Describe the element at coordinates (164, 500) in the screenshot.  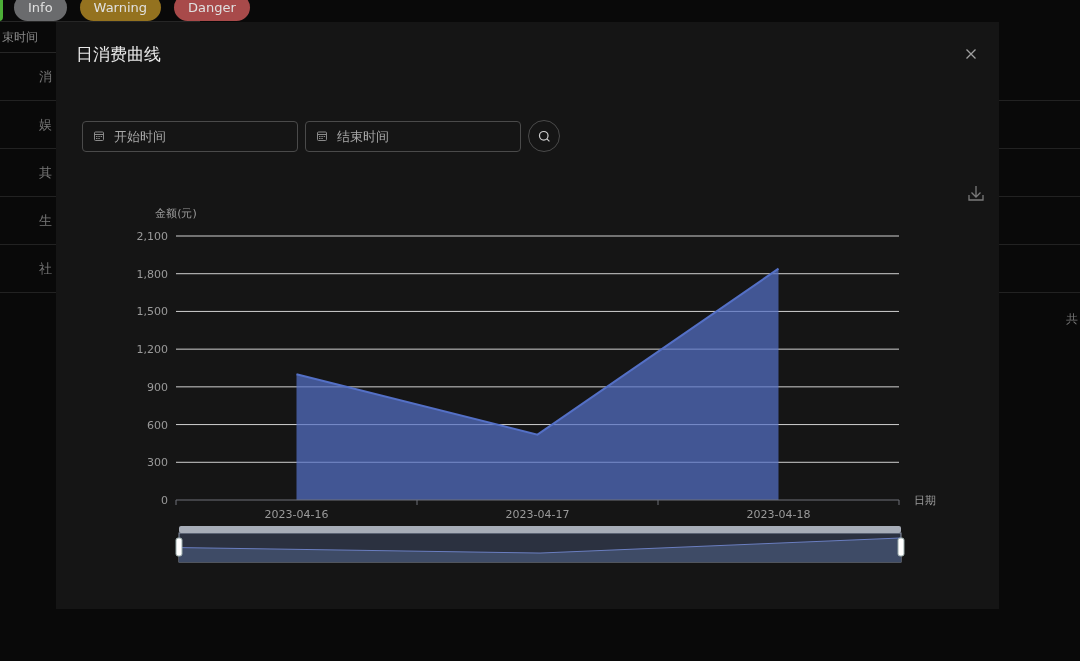
I see `axis-tick-label: 0` at that location.